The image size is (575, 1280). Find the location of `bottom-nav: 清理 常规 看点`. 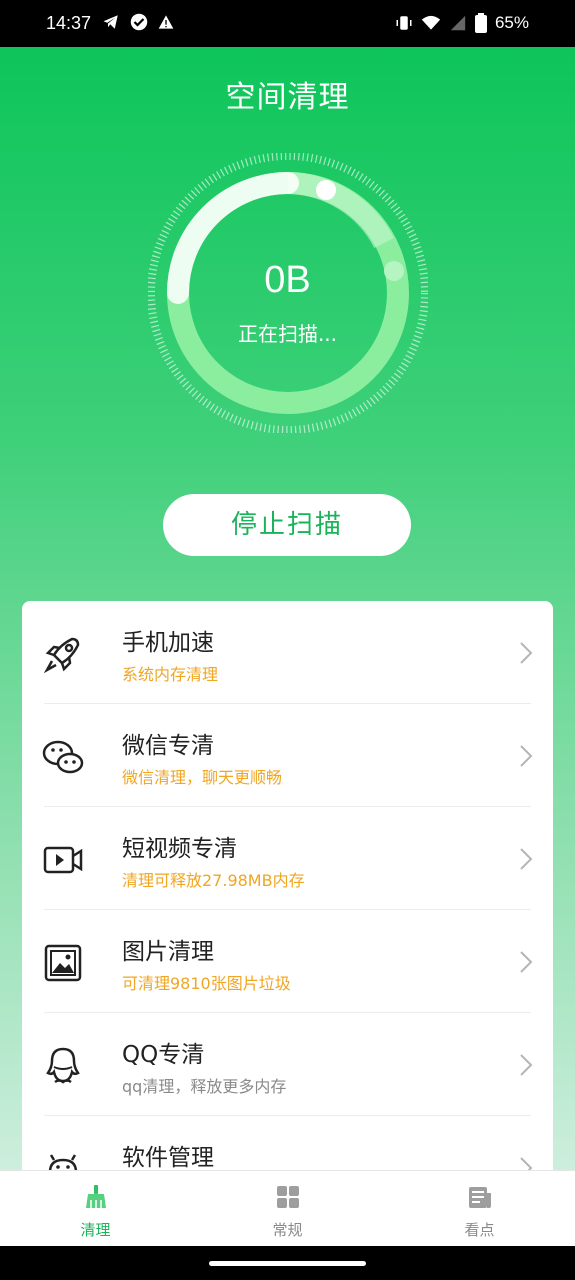

bottom-nav: 清理 常规 看点 is located at coordinates (287, 1208).